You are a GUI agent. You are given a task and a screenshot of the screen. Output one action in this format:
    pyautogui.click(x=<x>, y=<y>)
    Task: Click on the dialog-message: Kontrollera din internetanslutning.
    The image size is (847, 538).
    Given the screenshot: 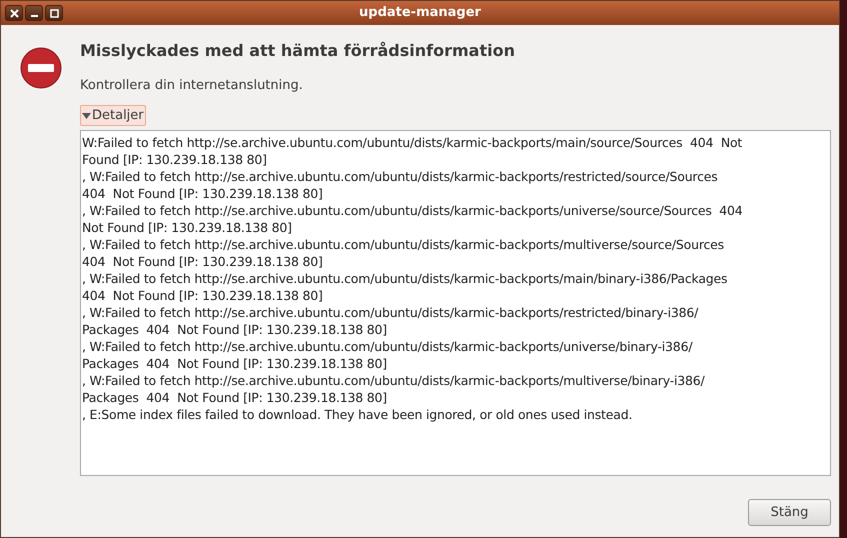 What is the action you would take?
    pyautogui.click(x=192, y=86)
    